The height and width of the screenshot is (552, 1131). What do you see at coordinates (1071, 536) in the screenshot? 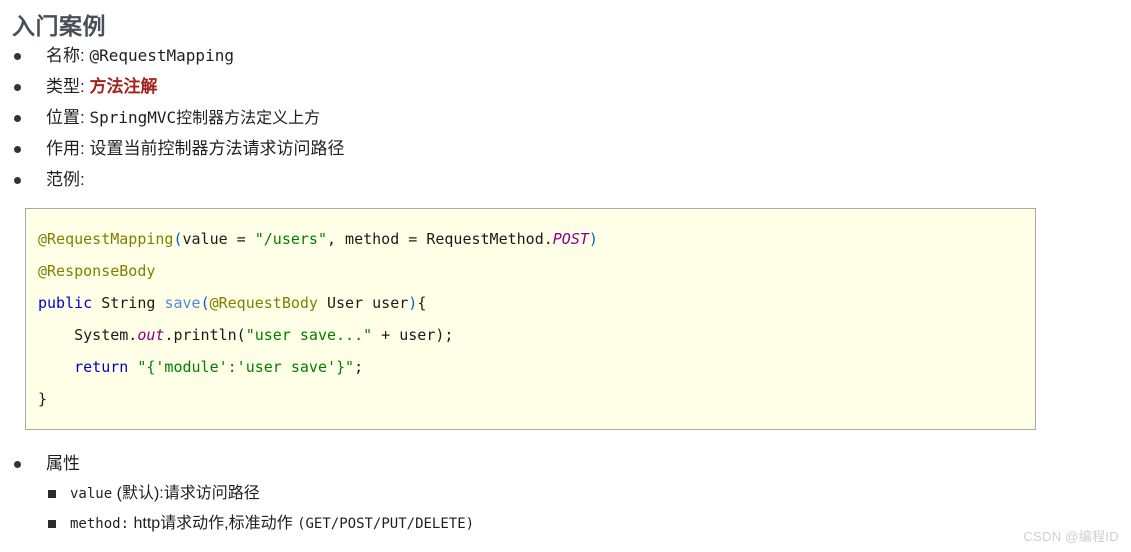
I see `watermark: CSDN @编程ID` at bounding box center [1071, 536].